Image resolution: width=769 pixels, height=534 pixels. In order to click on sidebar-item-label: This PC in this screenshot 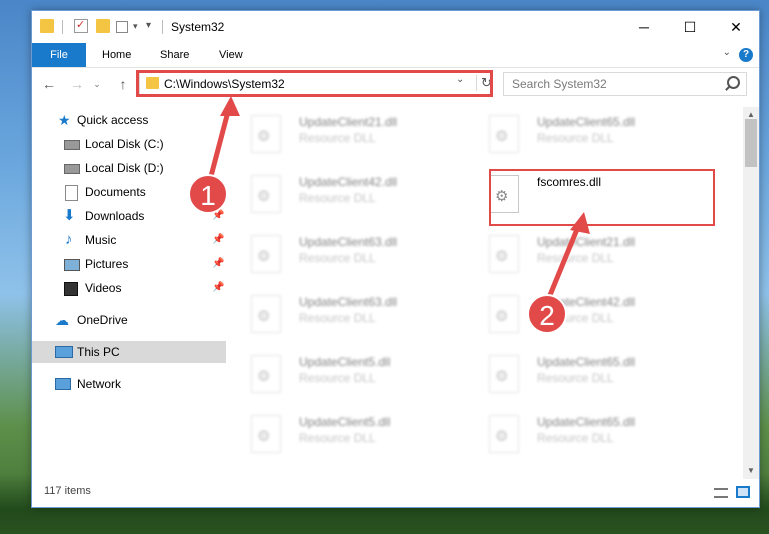, I will do `click(98, 352)`.